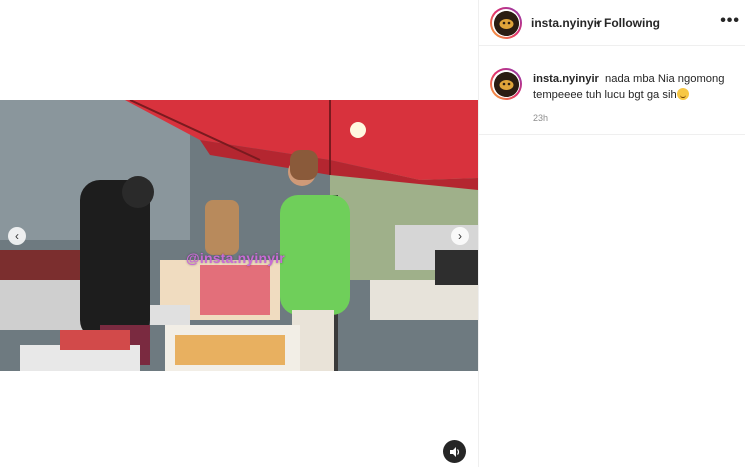 The width and height of the screenshot is (745, 467). I want to click on next-glyph: ›, so click(460, 236).